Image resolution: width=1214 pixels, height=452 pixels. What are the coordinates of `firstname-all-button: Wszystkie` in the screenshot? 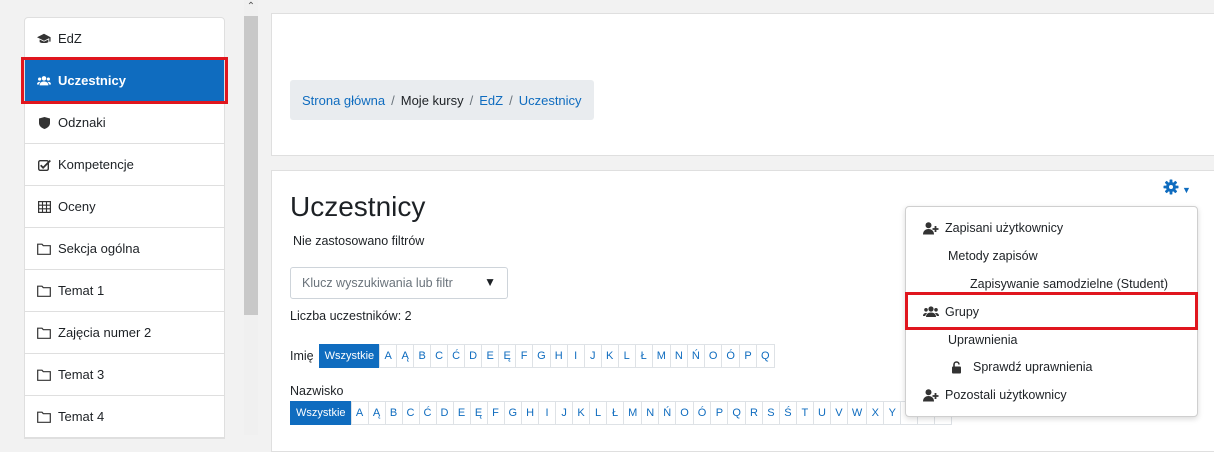 It's located at (349, 356).